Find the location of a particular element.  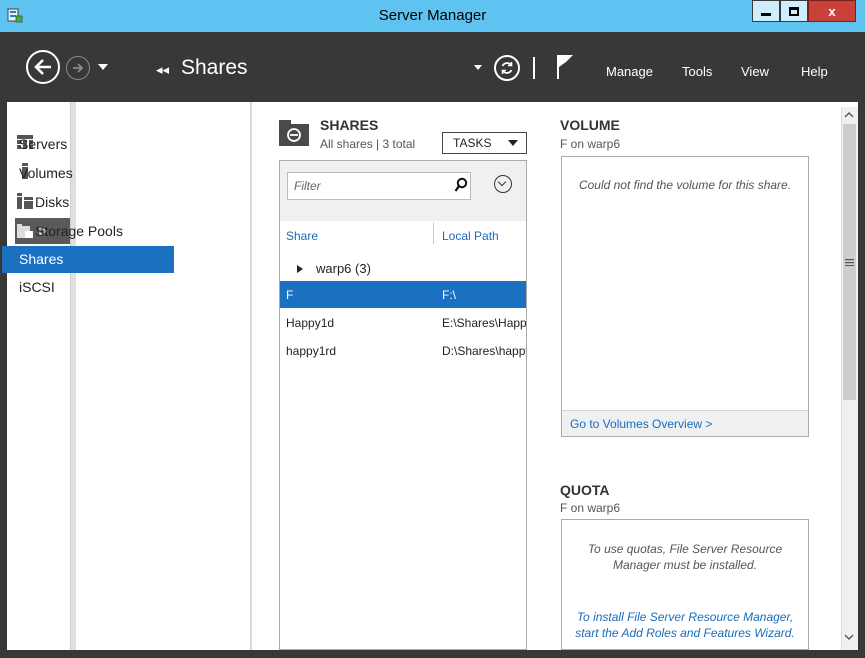

arrow-right-icon is located at coordinates (78, 68).